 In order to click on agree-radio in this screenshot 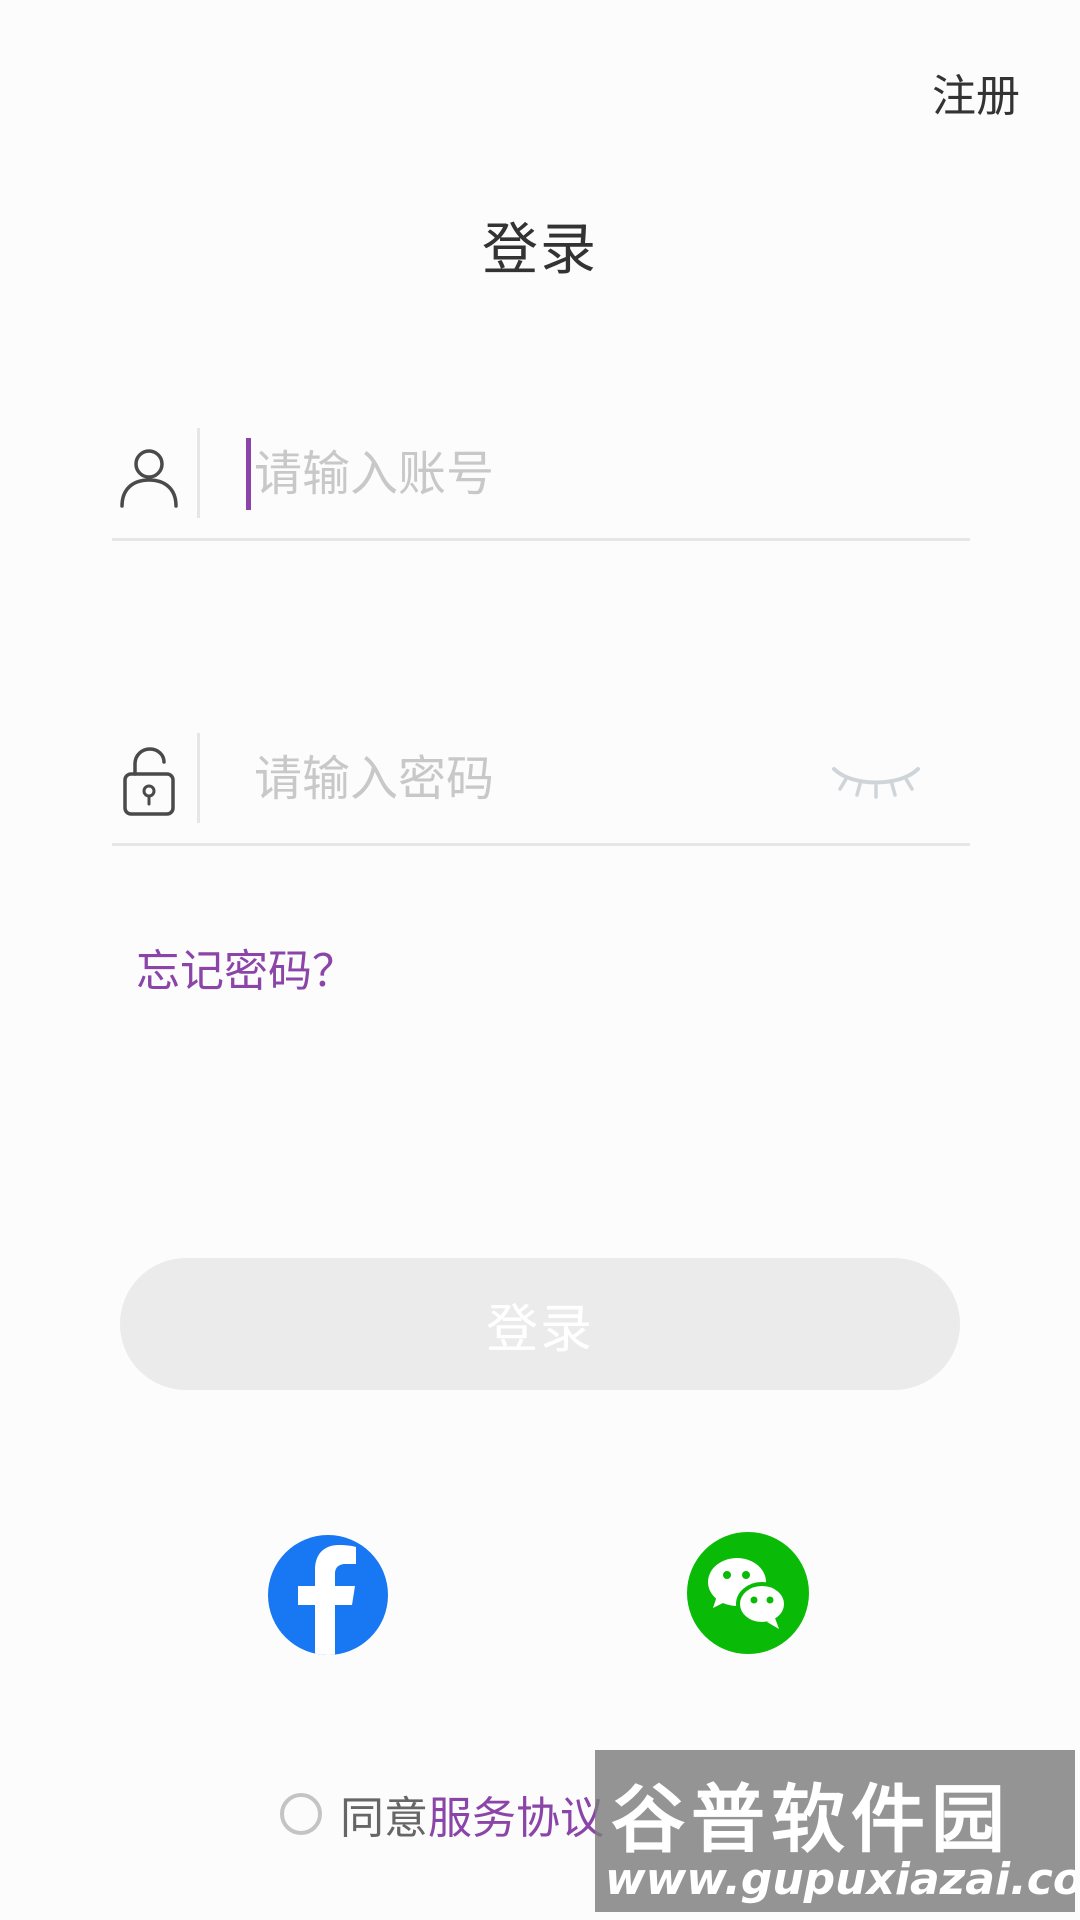, I will do `click(301, 1814)`.